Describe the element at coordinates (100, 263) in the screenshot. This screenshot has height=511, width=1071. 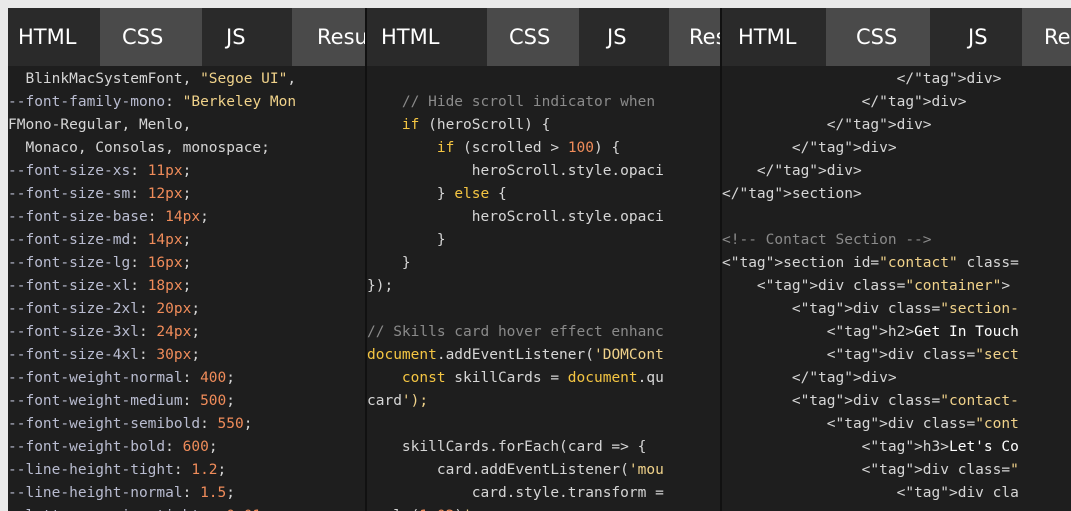
I see `css-code-line: --font-size-lg: 16px;` at that location.